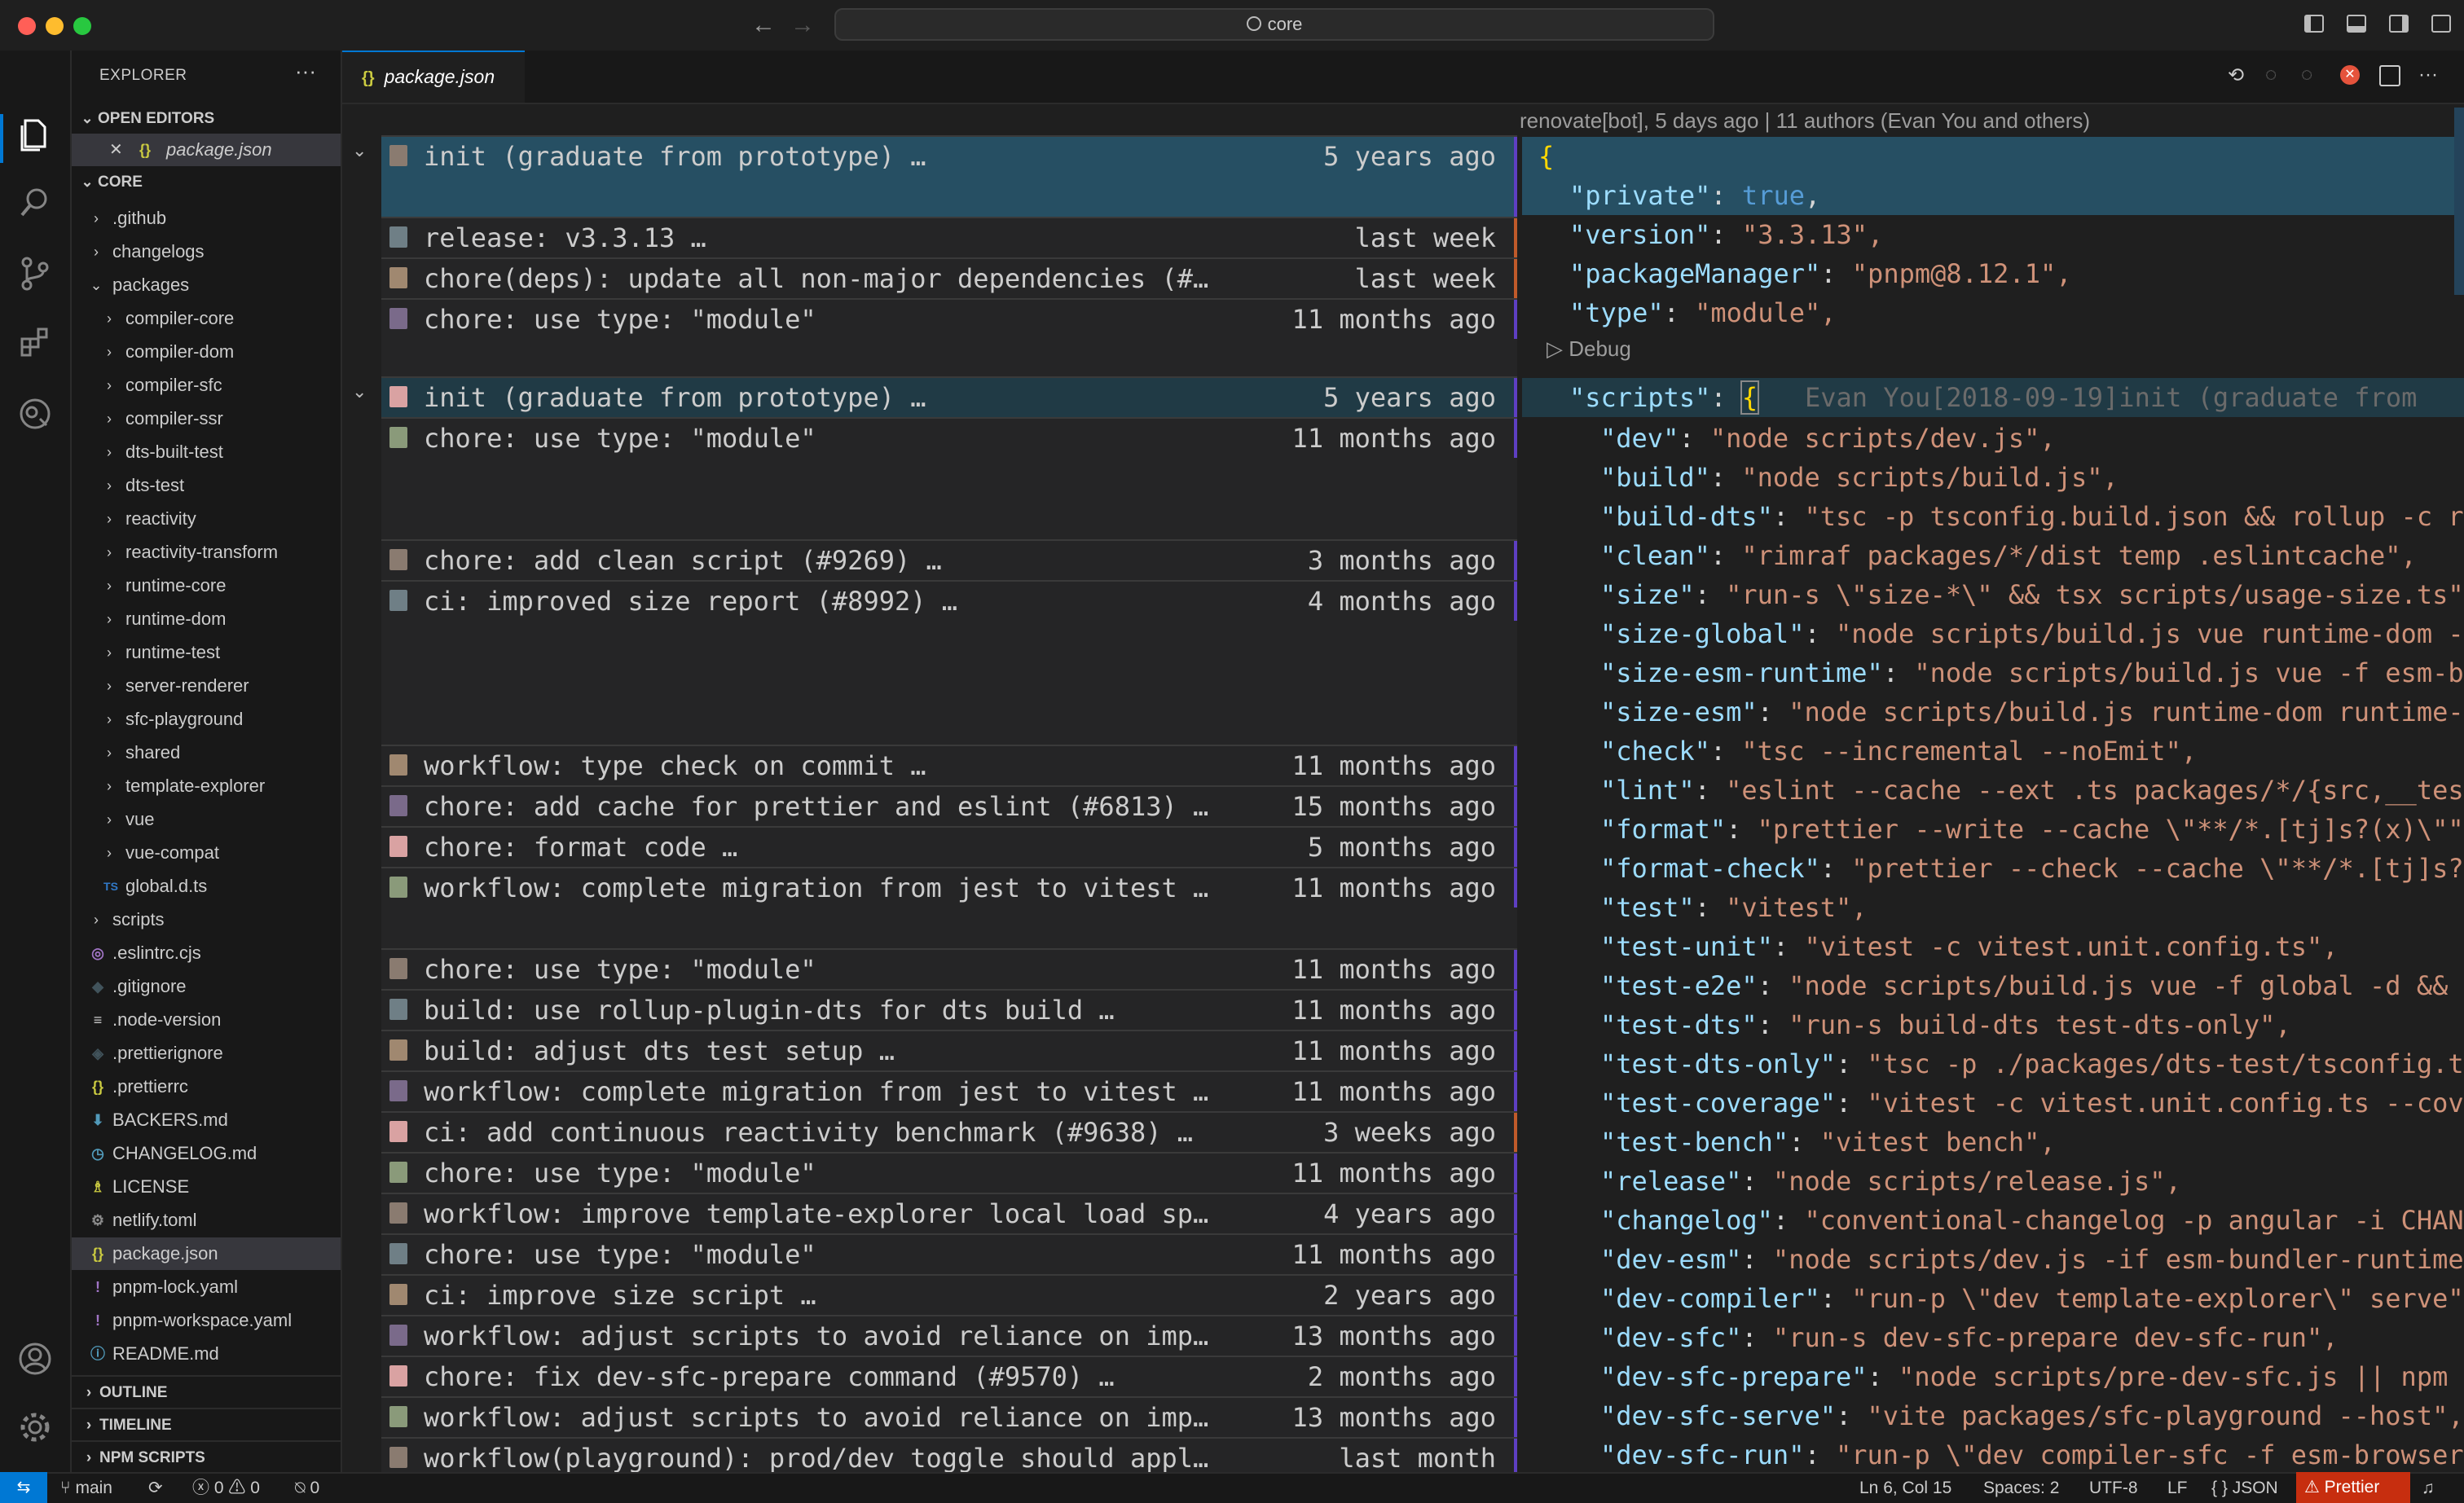 Image resolution: width=2464 pixels, height=1503 pixels. What do you see at coordinates (433, 77) in the screenshot?
I see `tab-package-json: {} package.json` at bounding box center [433, 77].